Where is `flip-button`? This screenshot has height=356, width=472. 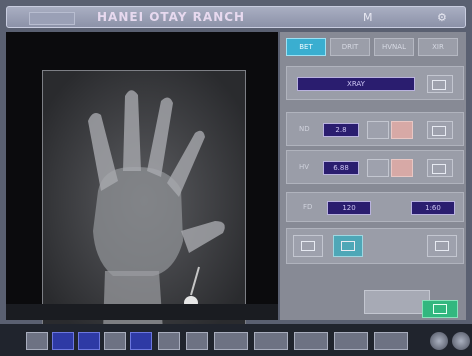
flip-button is located at coordinates (348, 246).